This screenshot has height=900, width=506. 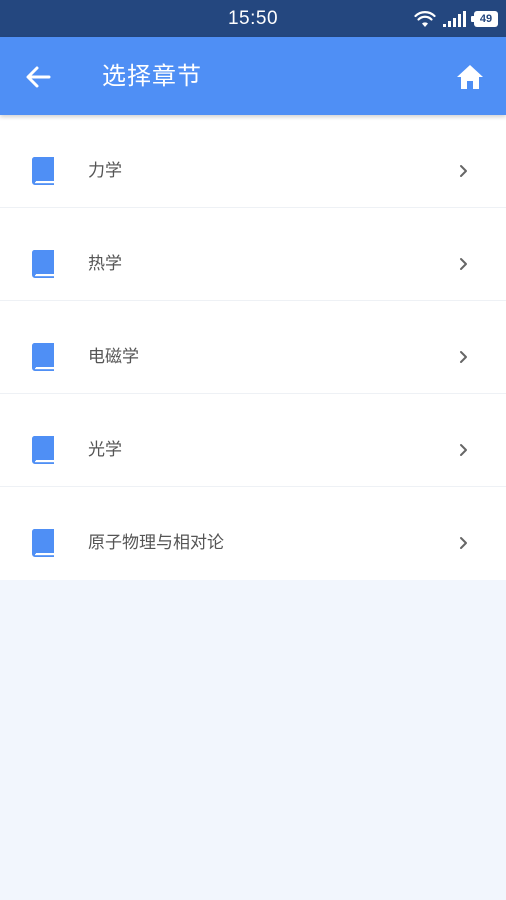 I want to click on chapter-item-electromagnetism: 电磁学, so click(x=253, y=347).